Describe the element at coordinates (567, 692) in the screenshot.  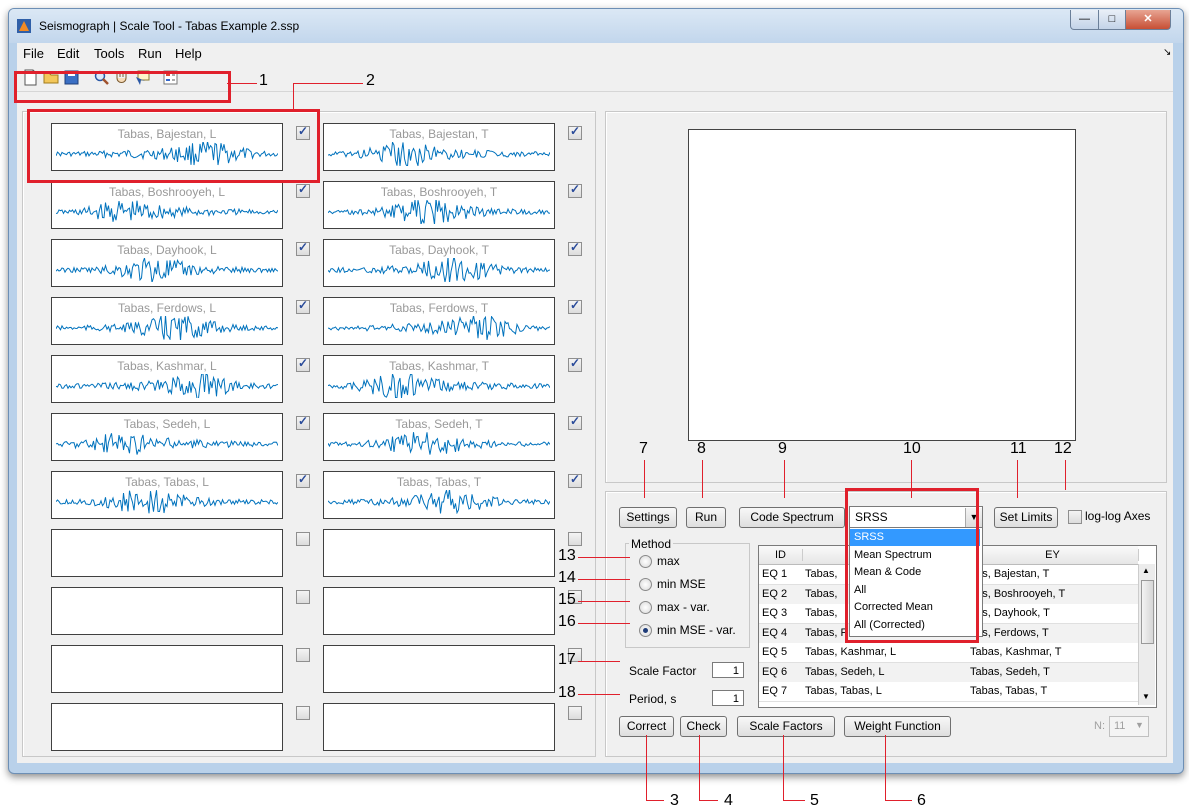
I see `callout-number: 18` at that location.